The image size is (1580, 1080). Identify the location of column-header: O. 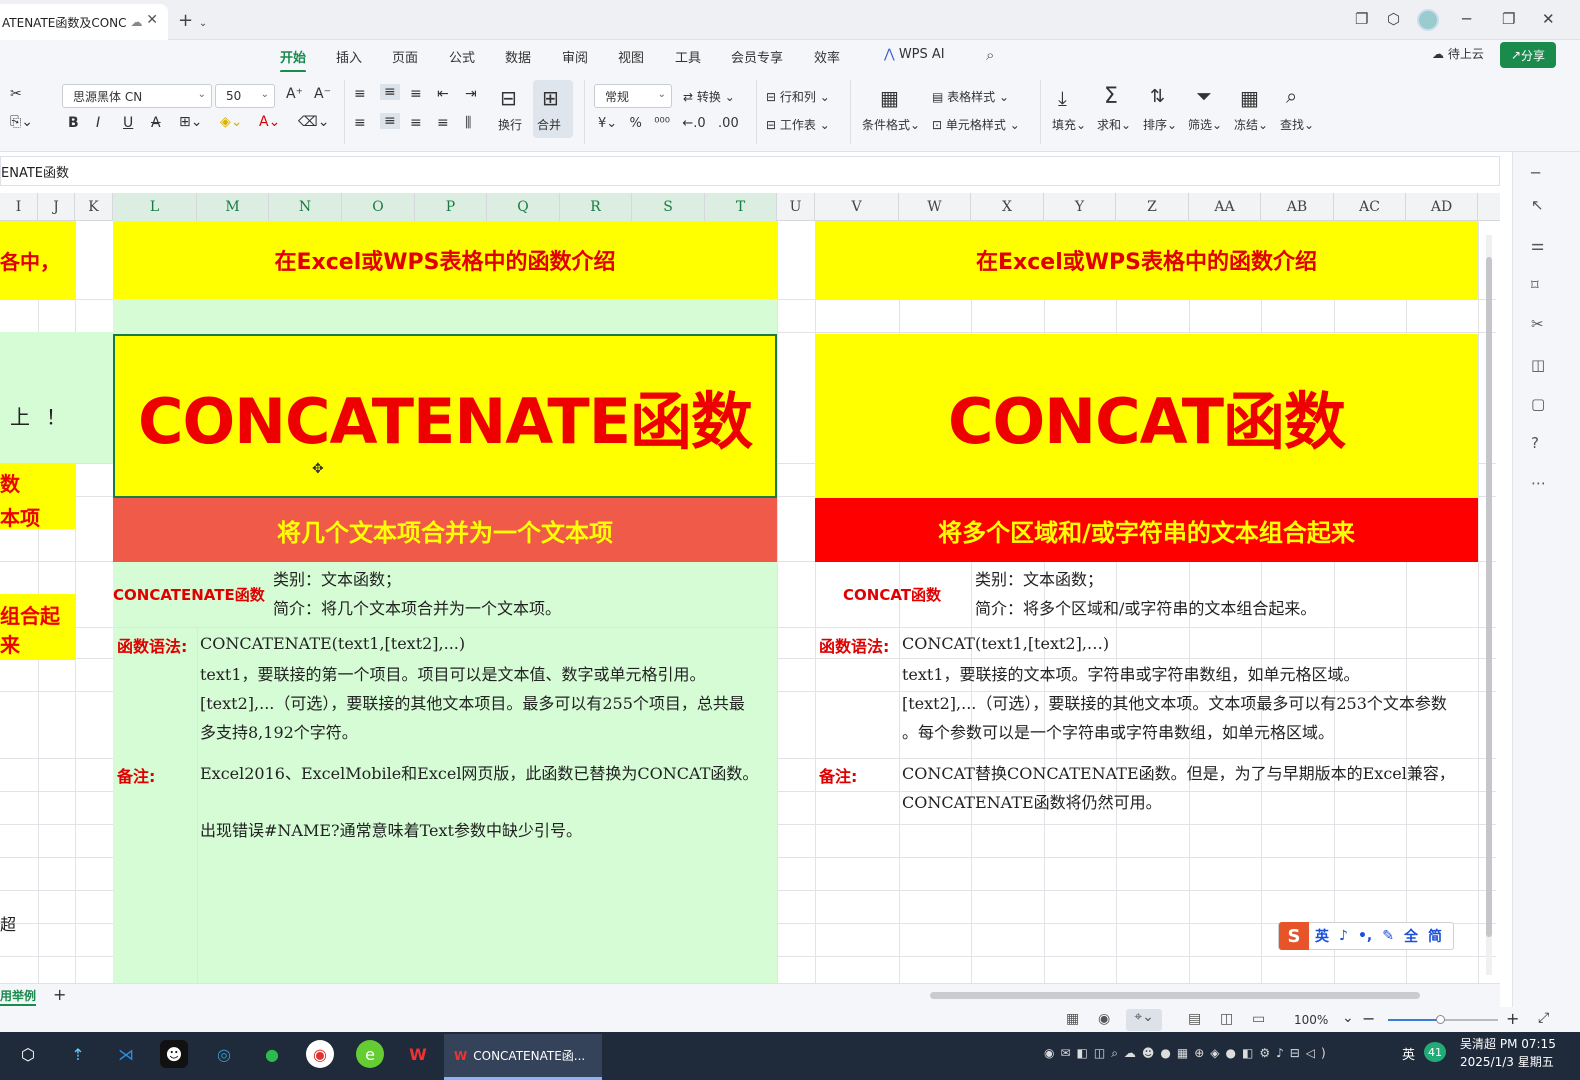
(378, 207).